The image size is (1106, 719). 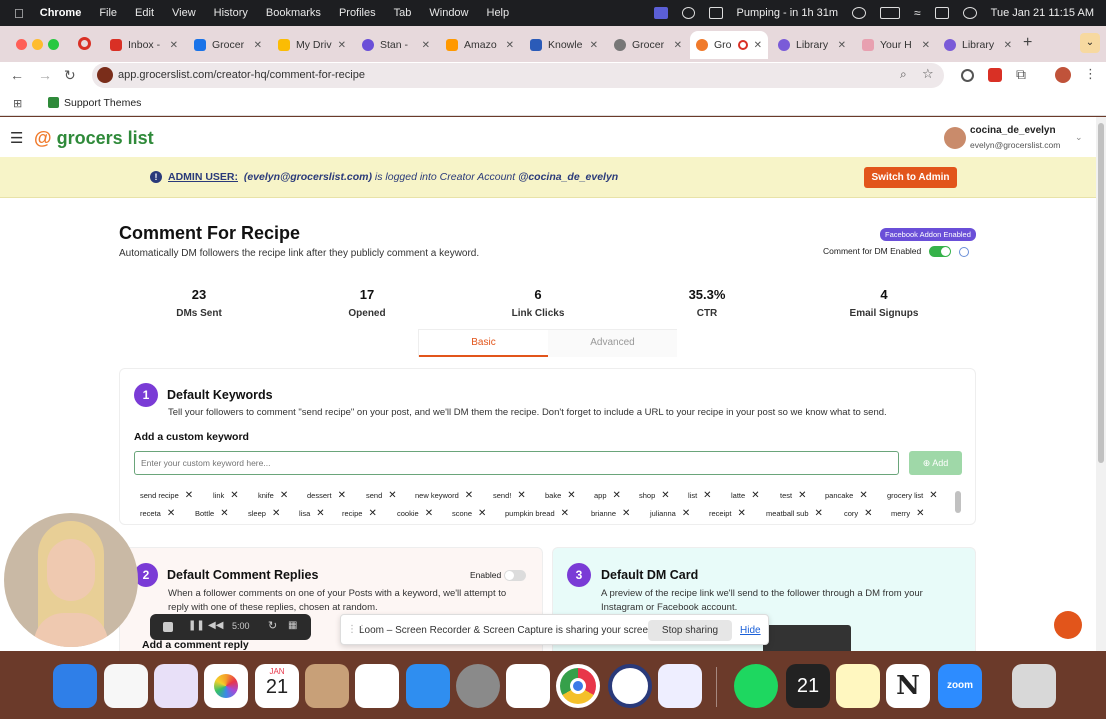 What do you see at coordinates (729, 45) in the screenshot?
I see `tab-grocers-active: Gro ✕` at bounding box center [729, 45].